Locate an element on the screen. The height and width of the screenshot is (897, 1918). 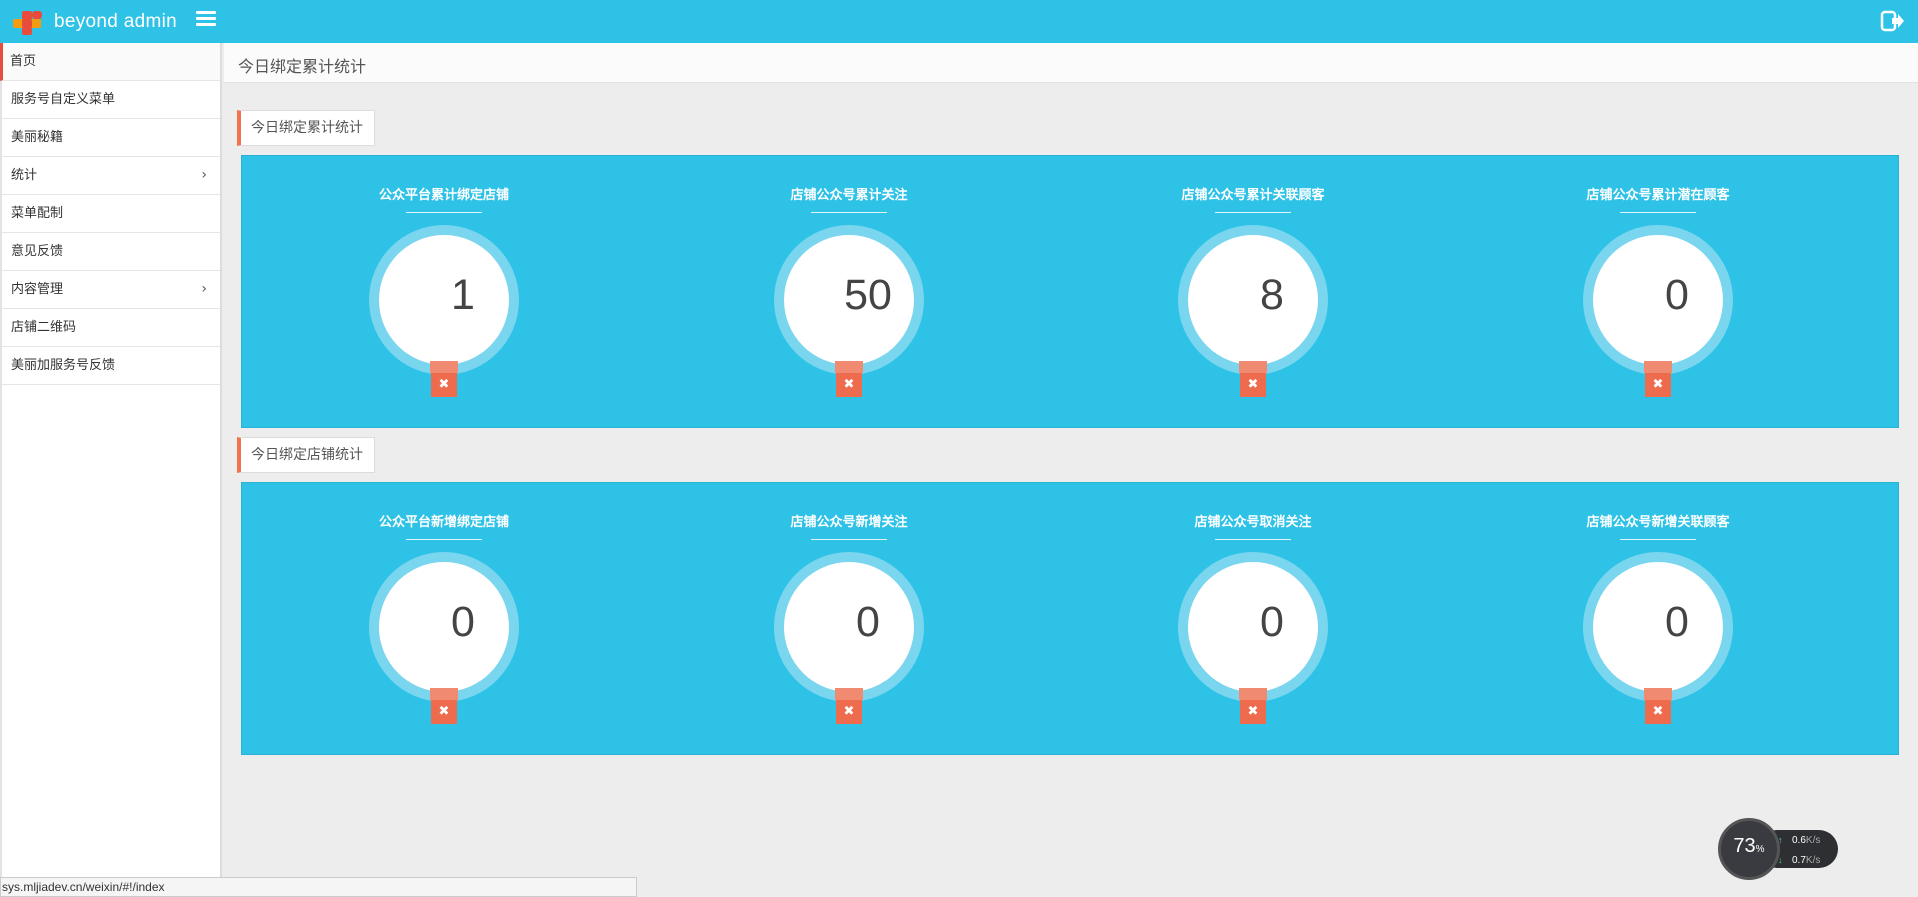
page-header: 今日绑定累计统计 is located at coordinates (1071, 63).